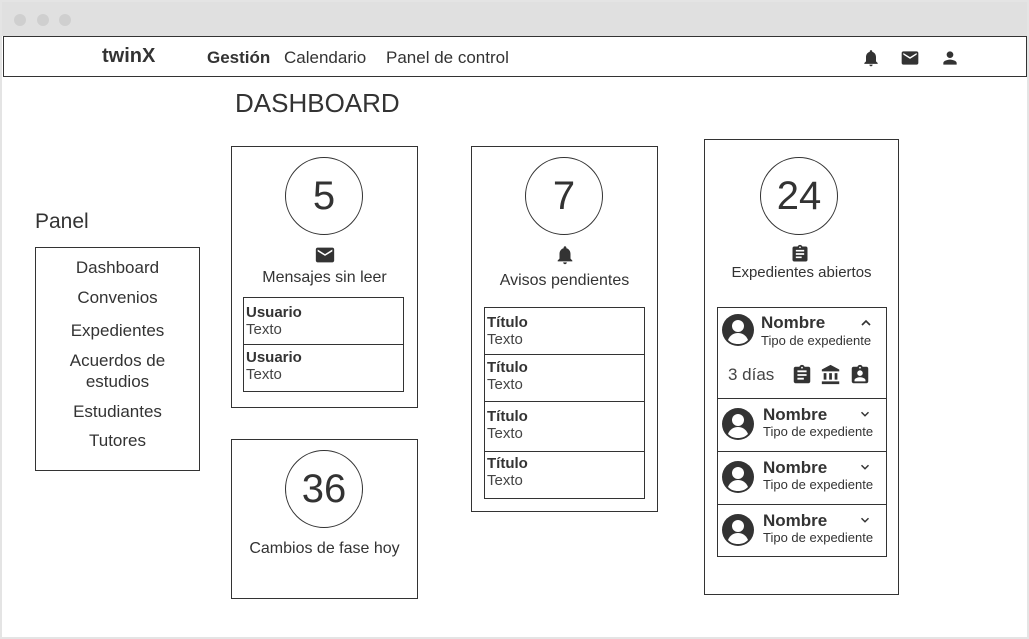 The width and height of the screenshot is (1029, 639). I want to click on notices-count: 7, so click(564, 196).